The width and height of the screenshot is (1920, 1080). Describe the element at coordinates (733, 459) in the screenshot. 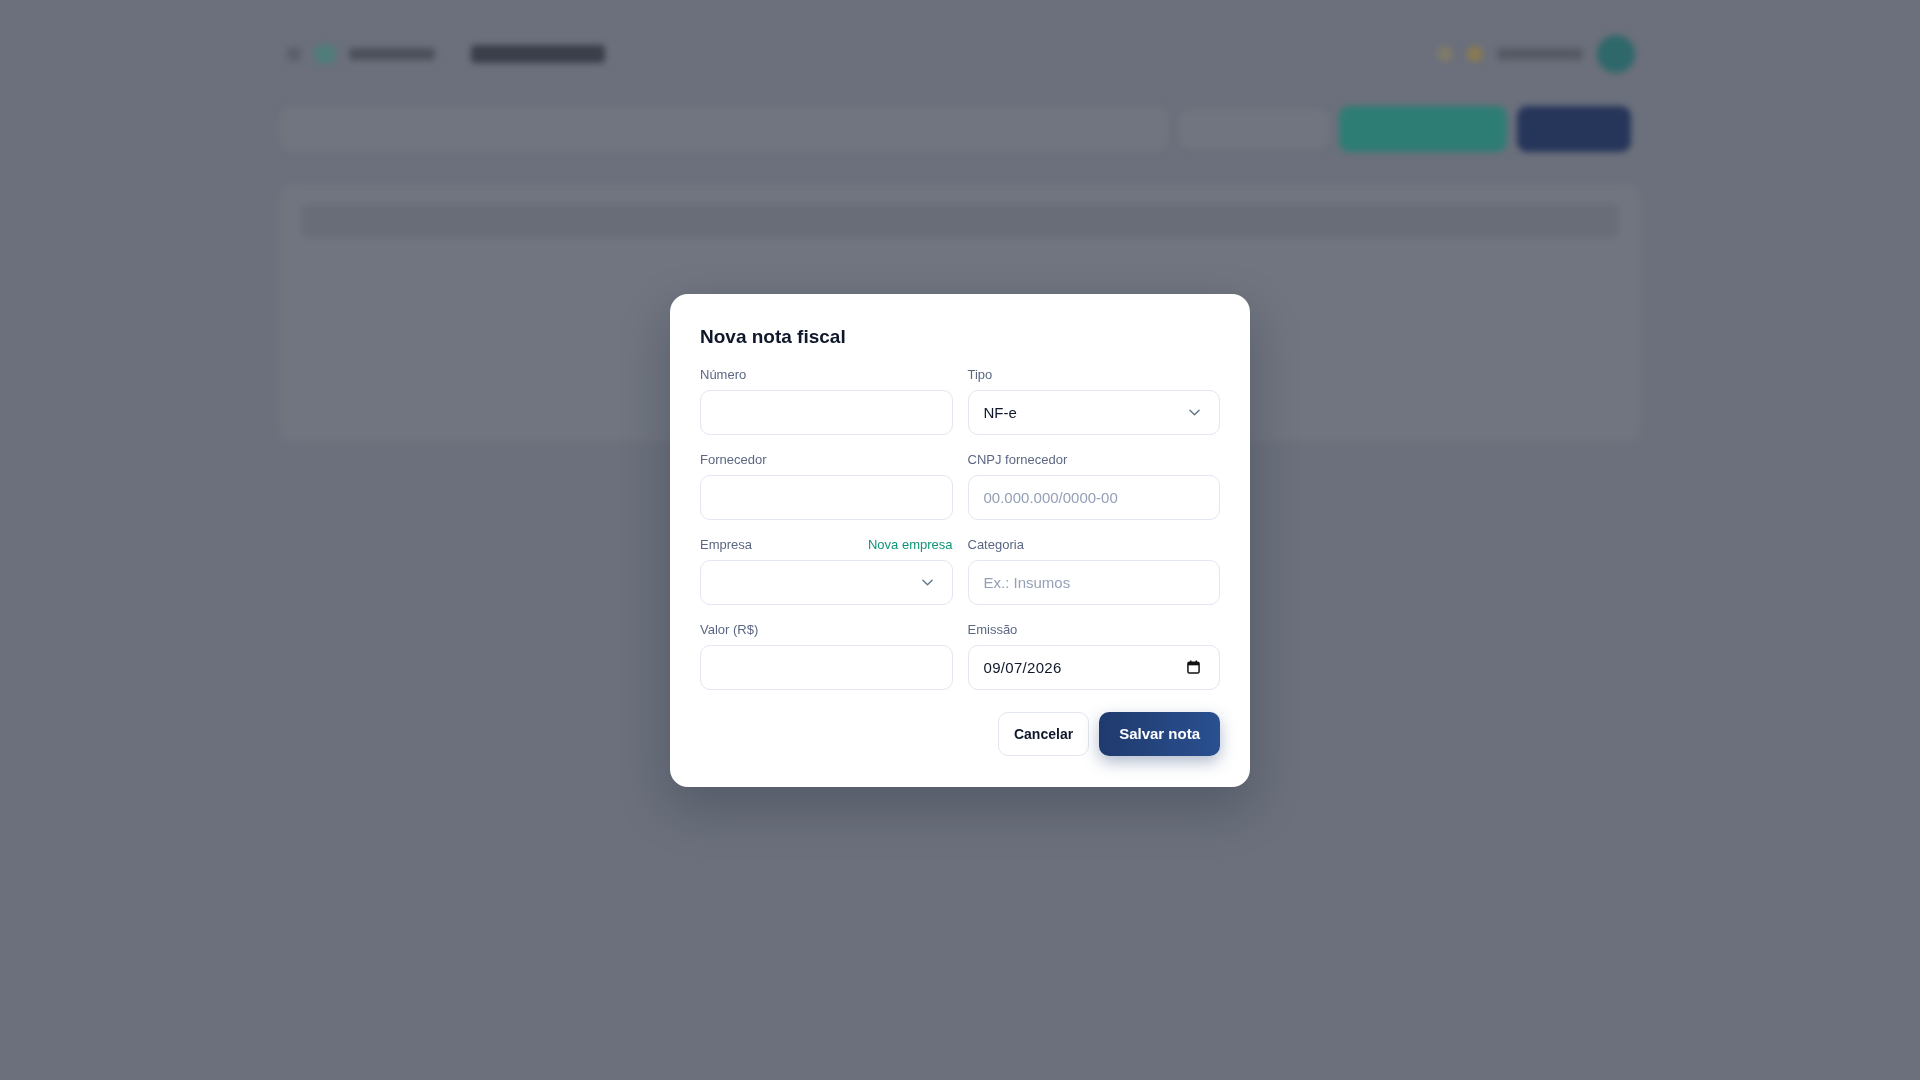

I see `field-label: Fornecedor` at that location.